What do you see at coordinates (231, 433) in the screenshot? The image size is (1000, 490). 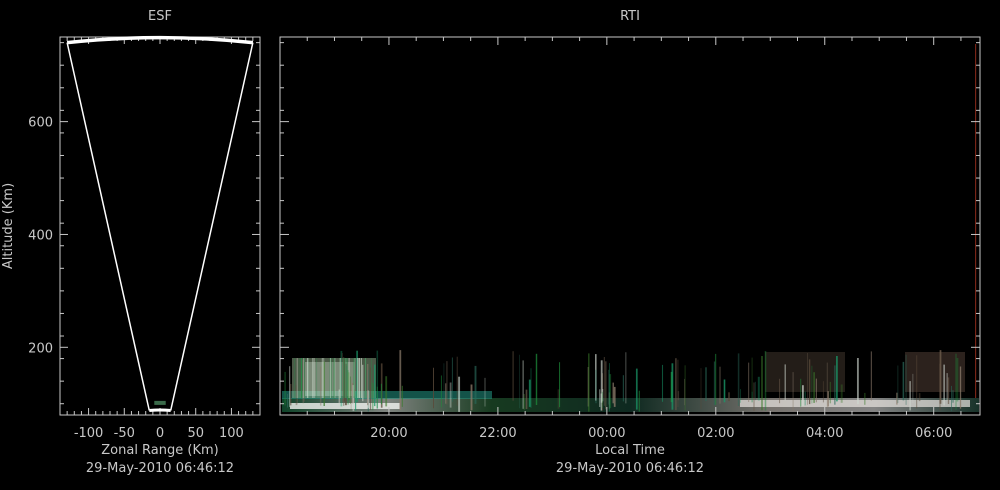 I see `esf-xtick-label: 100` at bounding box center [231, 433].